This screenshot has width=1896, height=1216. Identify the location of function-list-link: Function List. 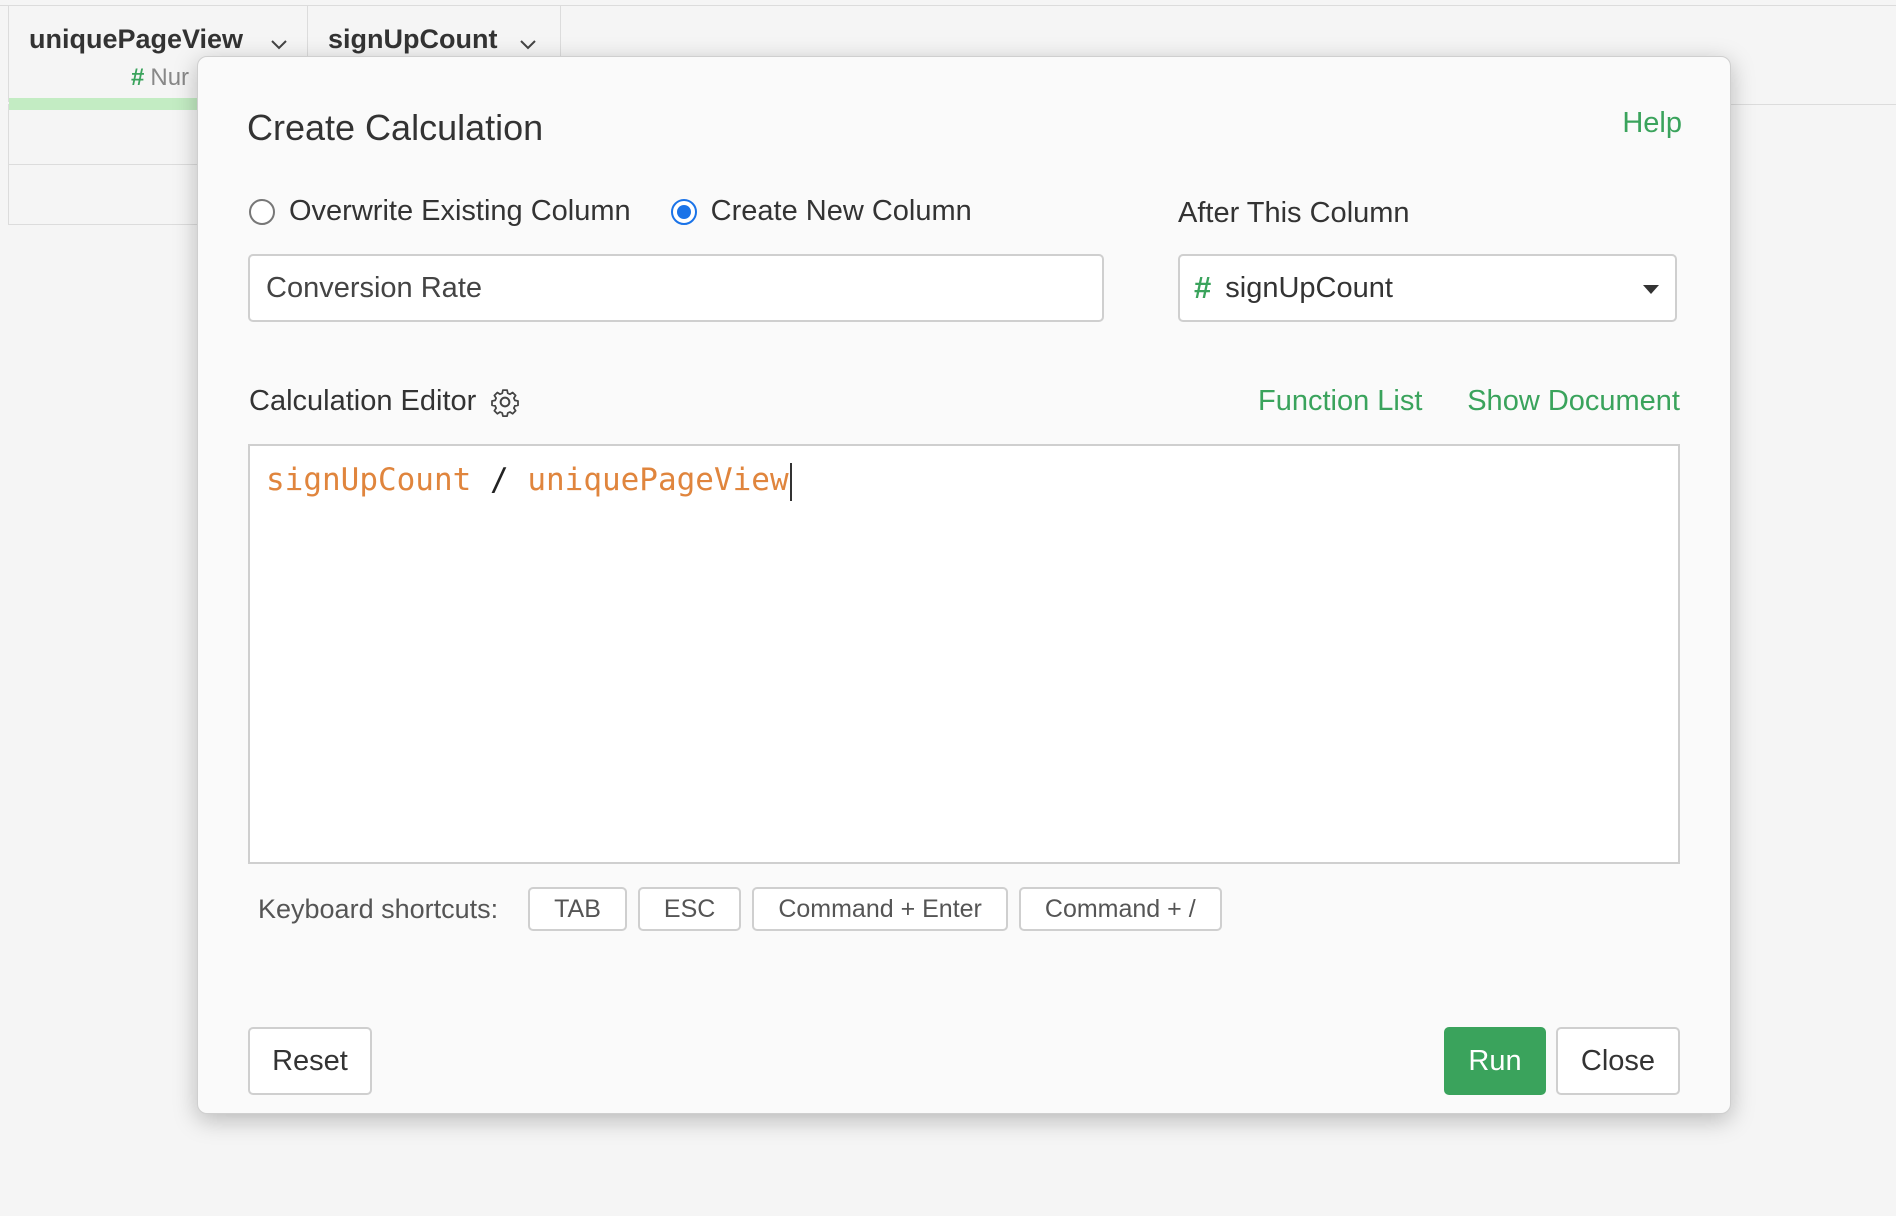
(1340, 401).